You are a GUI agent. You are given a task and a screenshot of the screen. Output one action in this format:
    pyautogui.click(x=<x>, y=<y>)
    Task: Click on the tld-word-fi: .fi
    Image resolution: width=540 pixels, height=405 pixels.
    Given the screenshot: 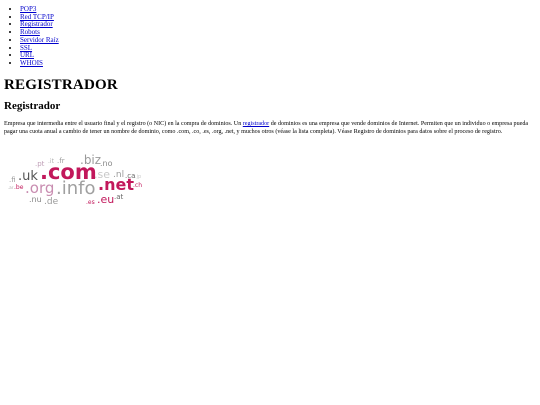 What is the action you would take?
    pyautogui.click(x=12, y=180)
    